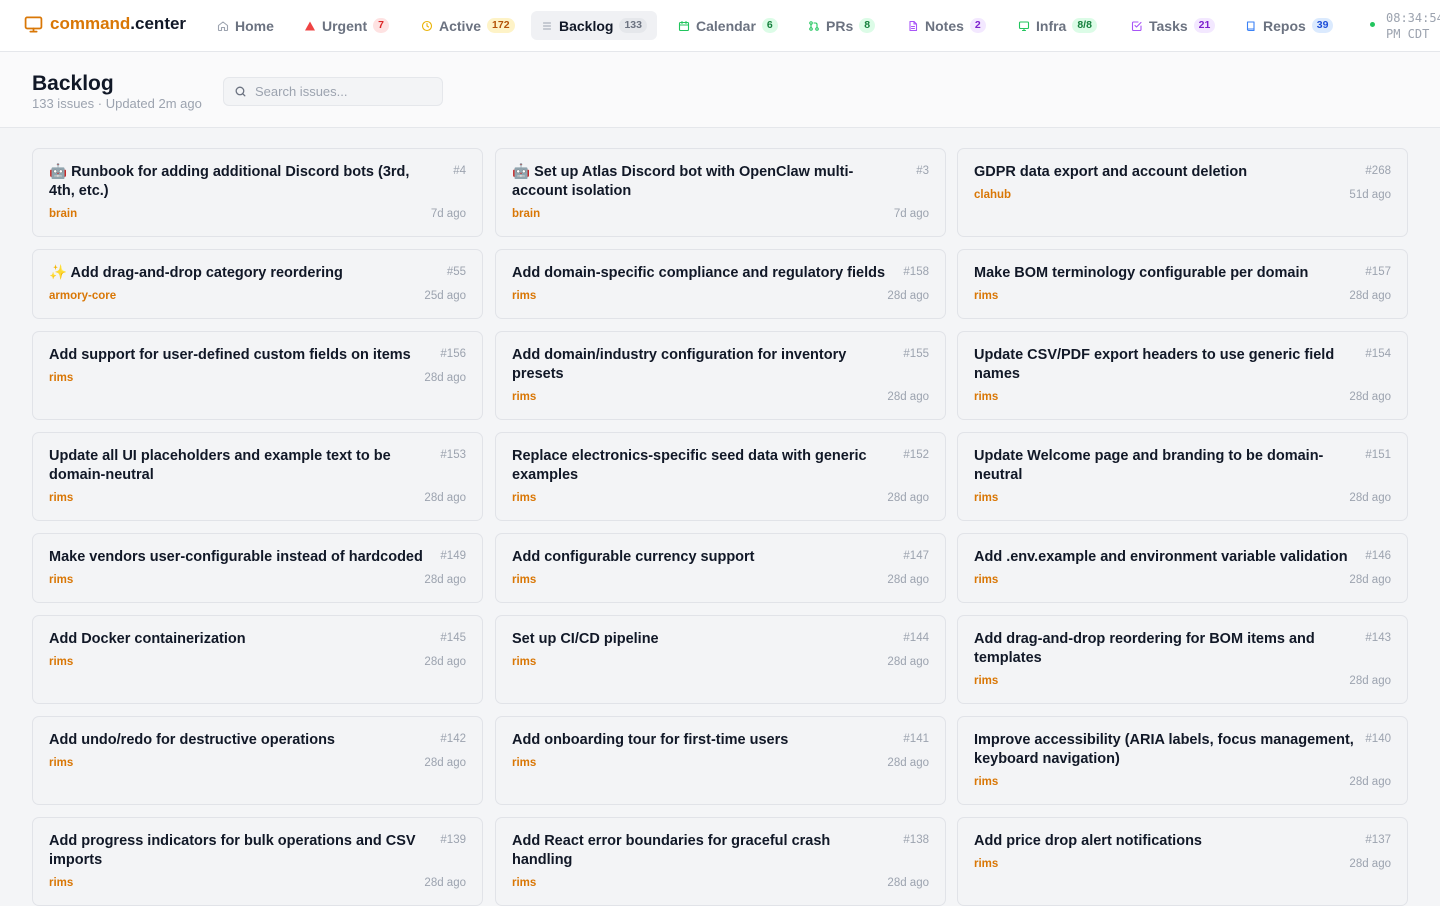 The height and width of the screenshot is (906, 1440). Describe the element at coordinates (946, 25) in the screenshot. I see `tab-notes: Notes 2` at that location.